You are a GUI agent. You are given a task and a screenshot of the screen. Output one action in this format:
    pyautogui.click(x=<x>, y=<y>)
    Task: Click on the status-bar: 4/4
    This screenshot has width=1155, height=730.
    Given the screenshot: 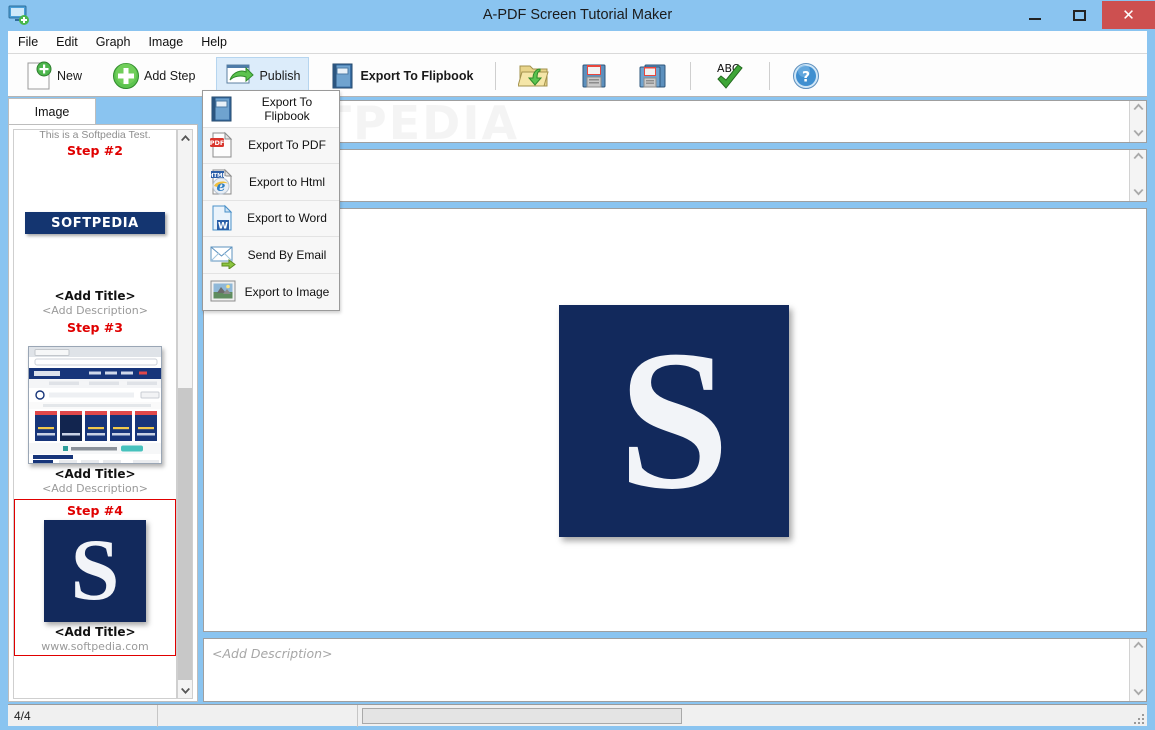 What is the action you would take?
    pyautogui.click(x=577, y=715)
    